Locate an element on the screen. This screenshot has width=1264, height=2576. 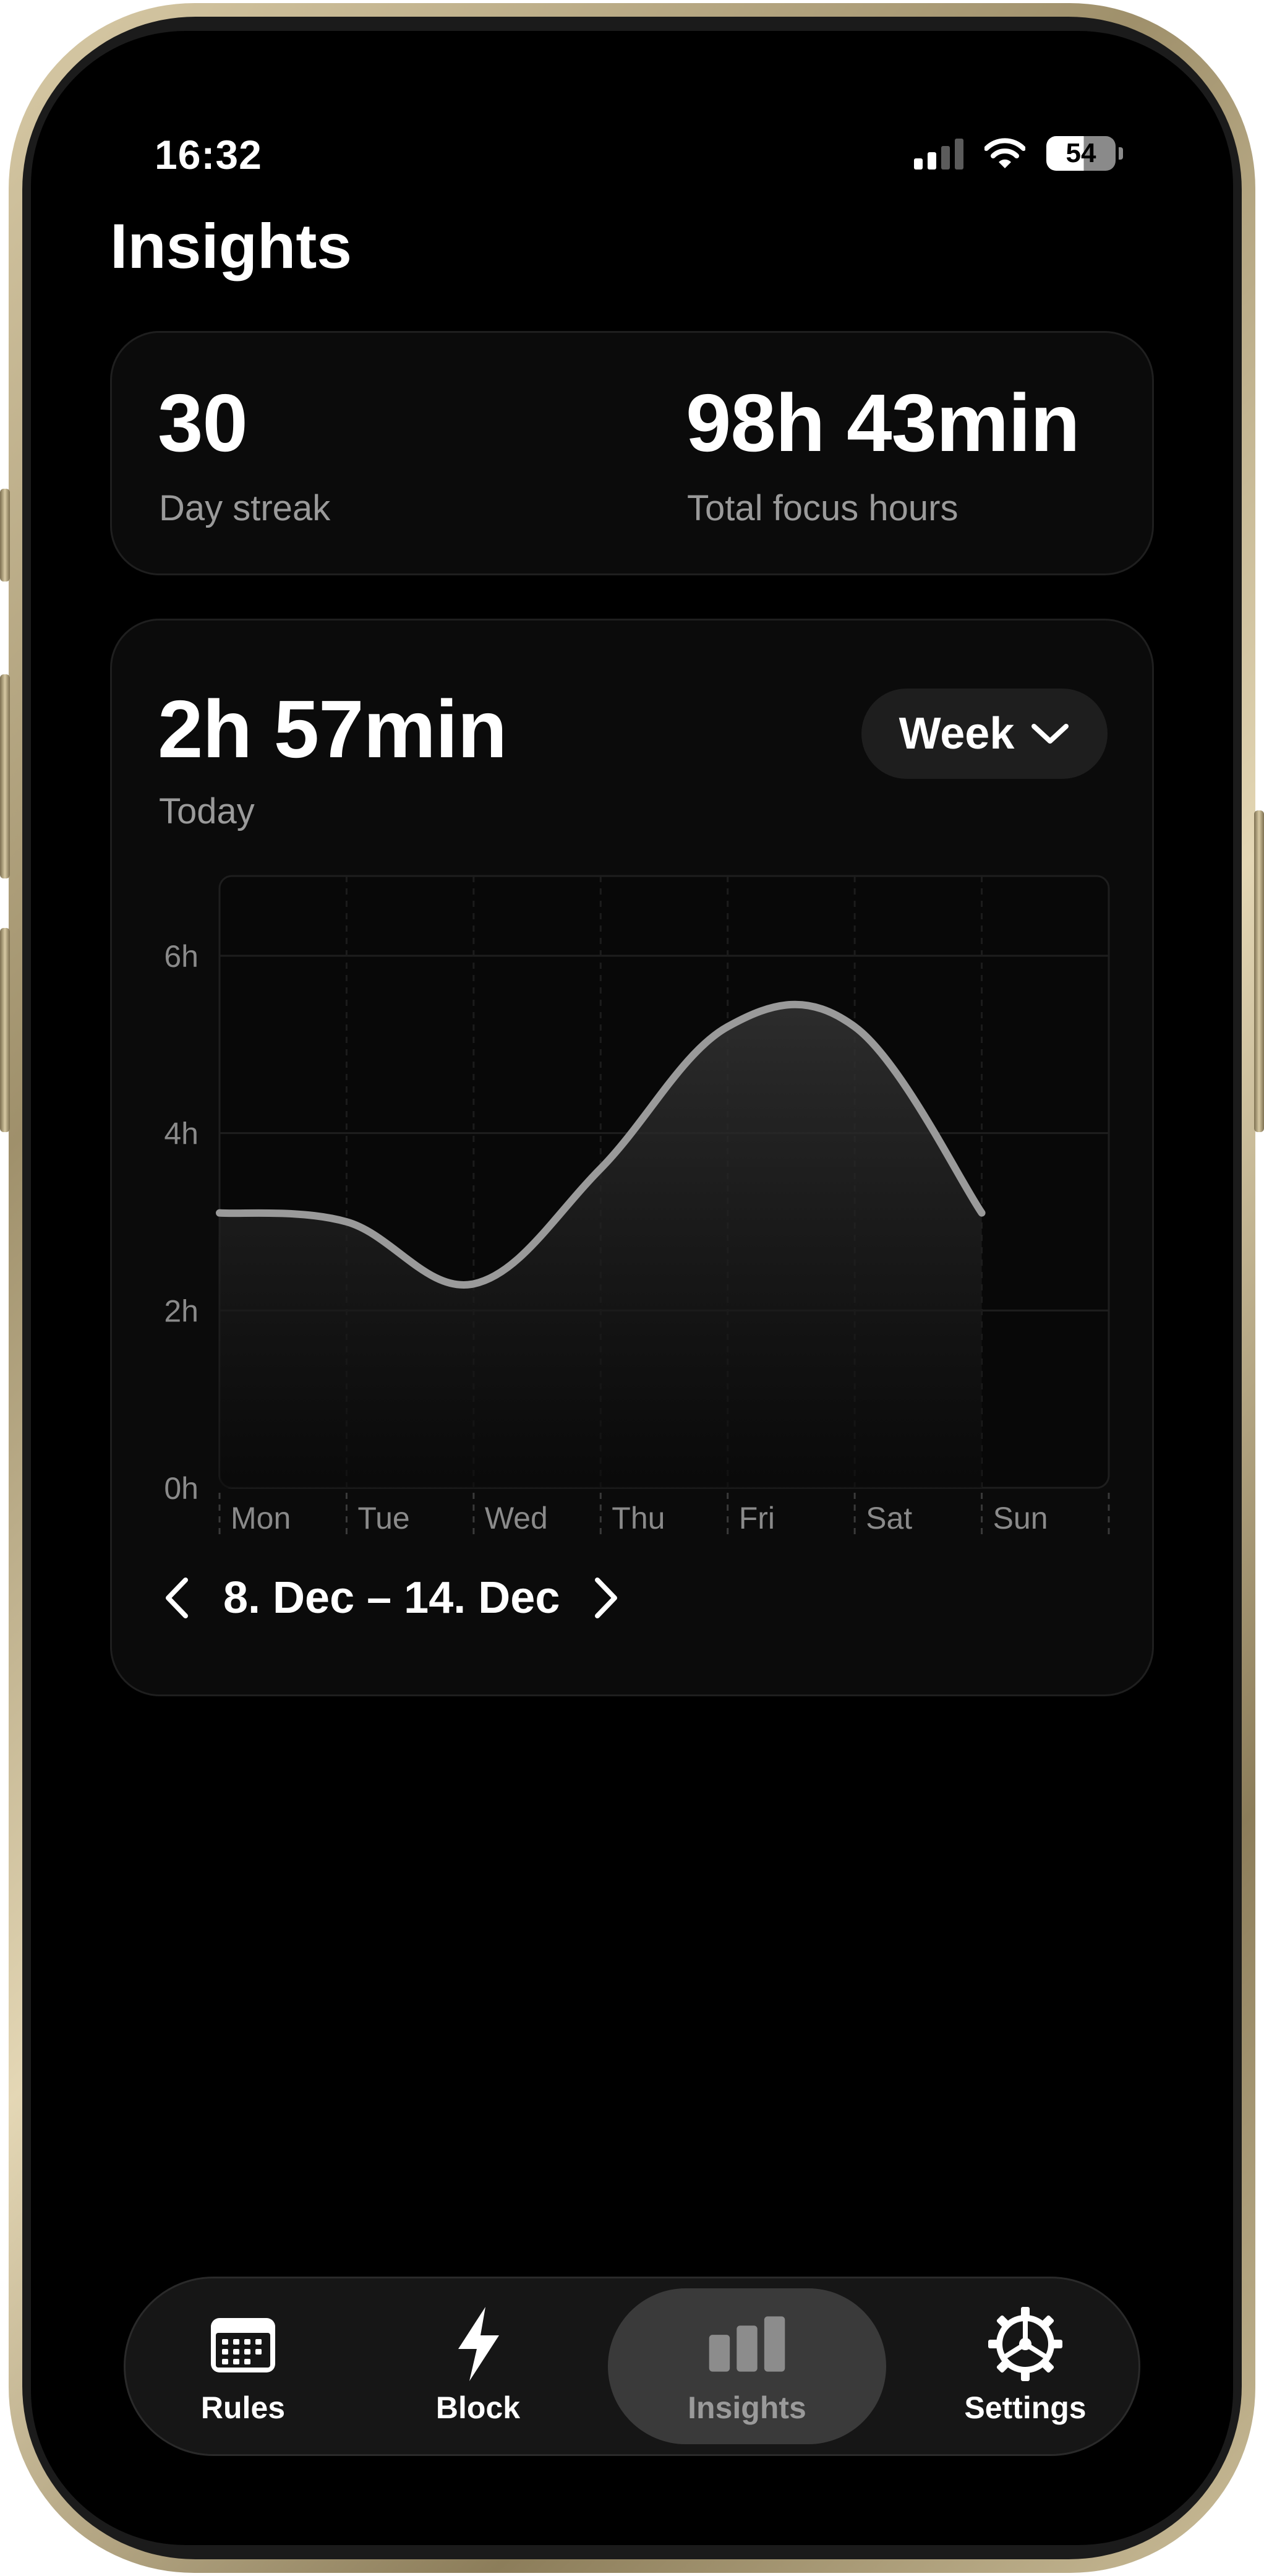
action-button is located at coordinates (5, 535).